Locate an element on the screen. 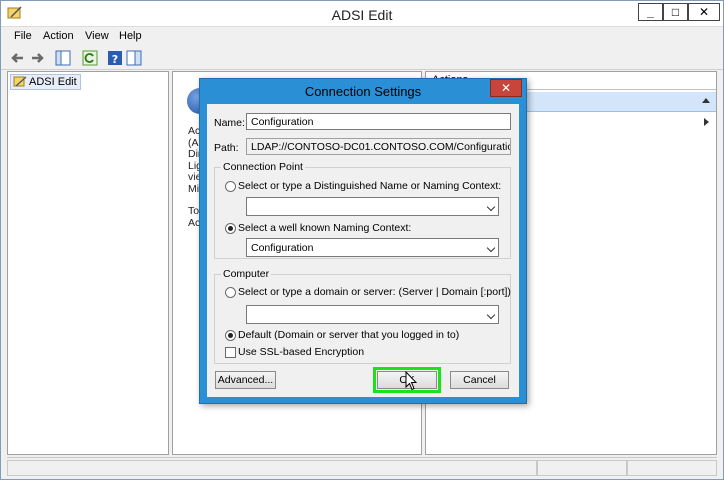 The height and width of the screenshot is (480, 724). close-button: ✕ is located at coordinates (704, 12).